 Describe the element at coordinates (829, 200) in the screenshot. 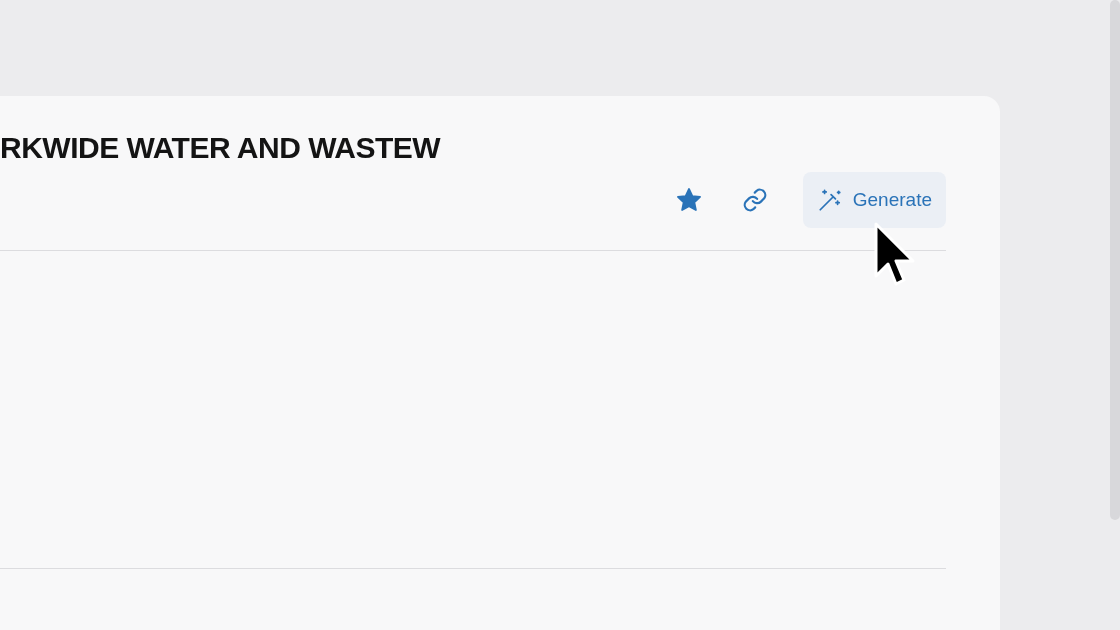

I see `magic-wand-icon` at that location.